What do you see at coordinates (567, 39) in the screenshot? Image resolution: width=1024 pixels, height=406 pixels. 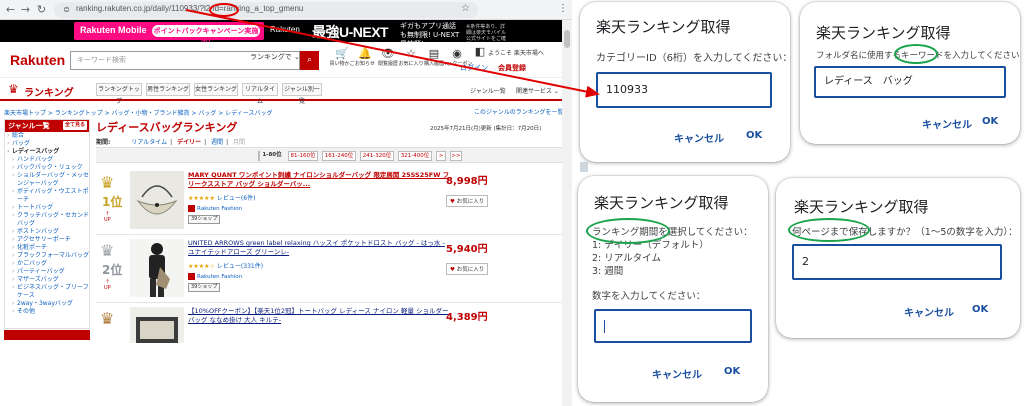 I see `scrollbar-thumb` at bounding box center [567, 39].